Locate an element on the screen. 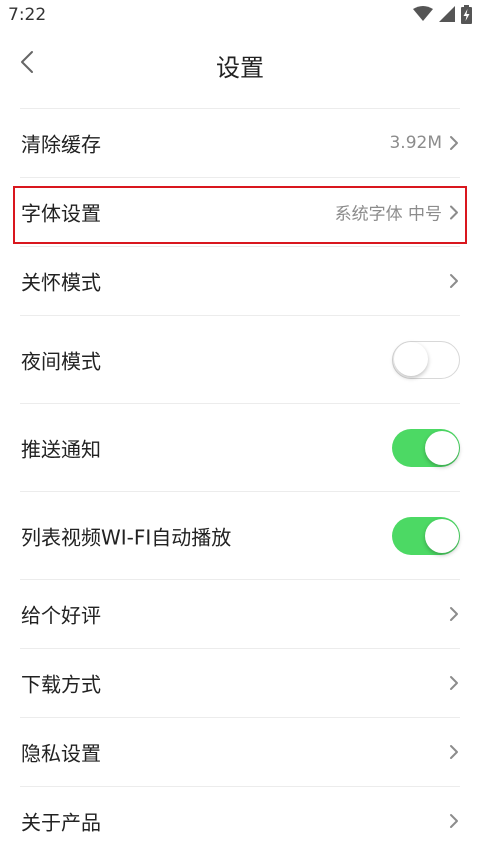 This screenshot has height=855, width=480. rate-us-row: 给个好评 is located at coordinates (240, 613).